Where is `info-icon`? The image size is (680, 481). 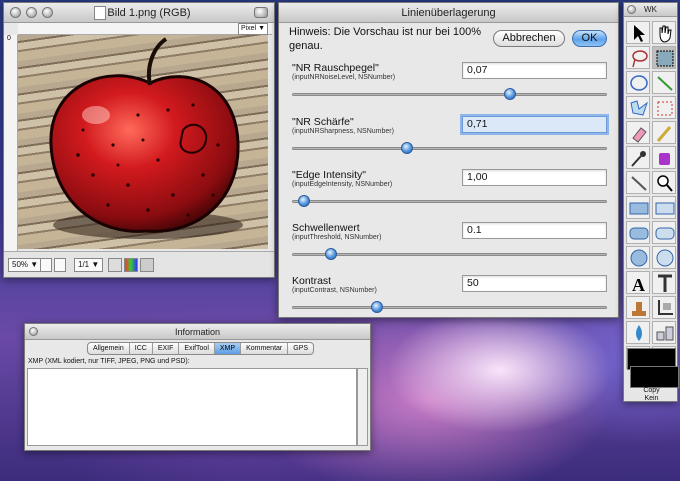
info-icon is located at coordinates (115, 265).